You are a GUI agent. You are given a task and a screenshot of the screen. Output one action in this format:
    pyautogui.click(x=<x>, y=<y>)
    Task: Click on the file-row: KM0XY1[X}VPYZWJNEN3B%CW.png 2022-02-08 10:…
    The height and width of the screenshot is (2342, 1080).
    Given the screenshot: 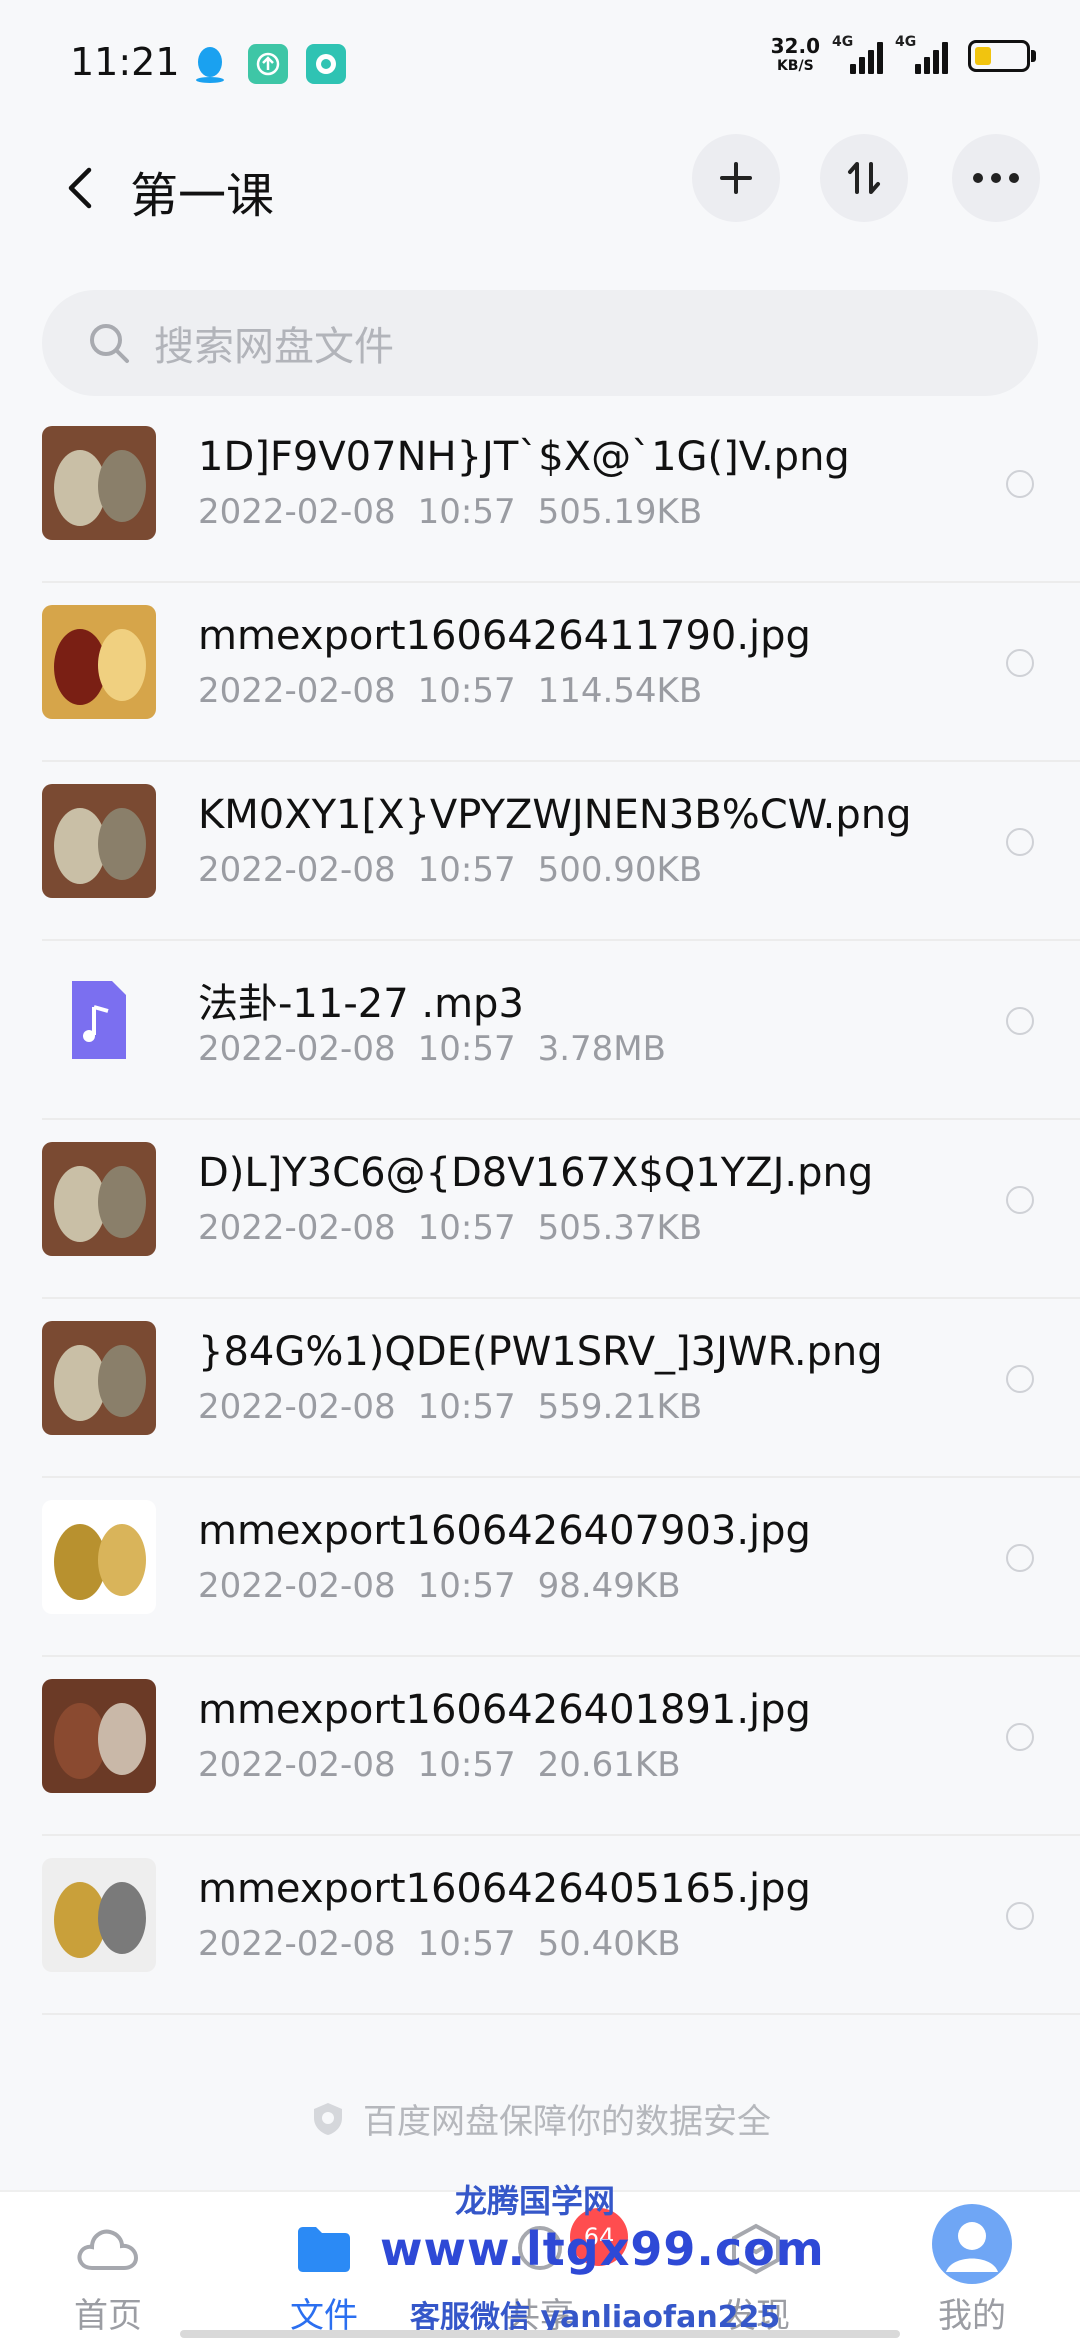 What is the action you would take?
    pyautogui.click(x=540, y=851)
    